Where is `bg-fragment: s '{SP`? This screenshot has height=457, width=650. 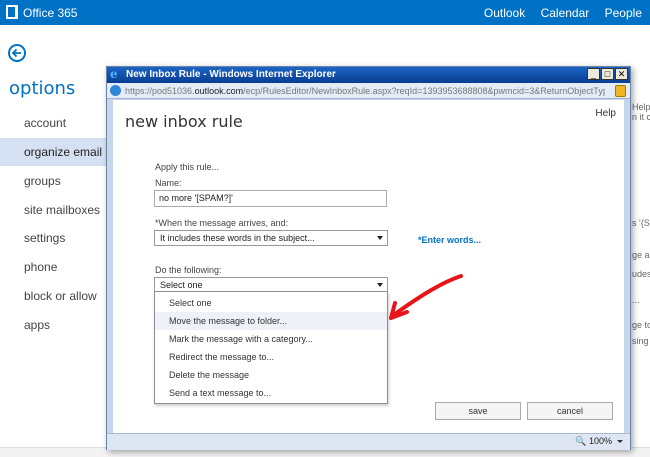 bg-fragment: s '{SP is located at coordinates (641, 223).